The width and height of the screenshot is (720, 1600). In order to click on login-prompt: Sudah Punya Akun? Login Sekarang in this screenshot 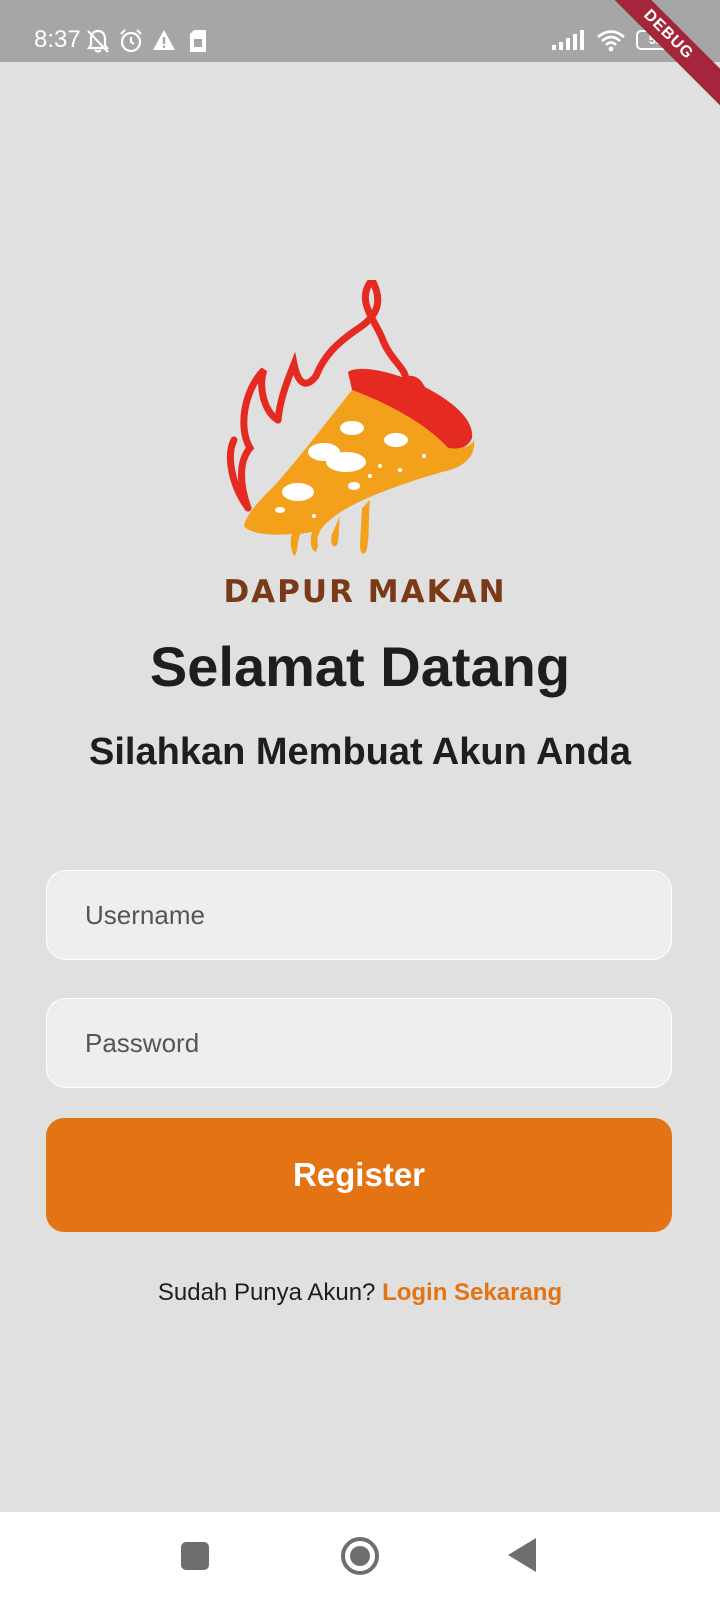, I will do `click(360, 1293)`.